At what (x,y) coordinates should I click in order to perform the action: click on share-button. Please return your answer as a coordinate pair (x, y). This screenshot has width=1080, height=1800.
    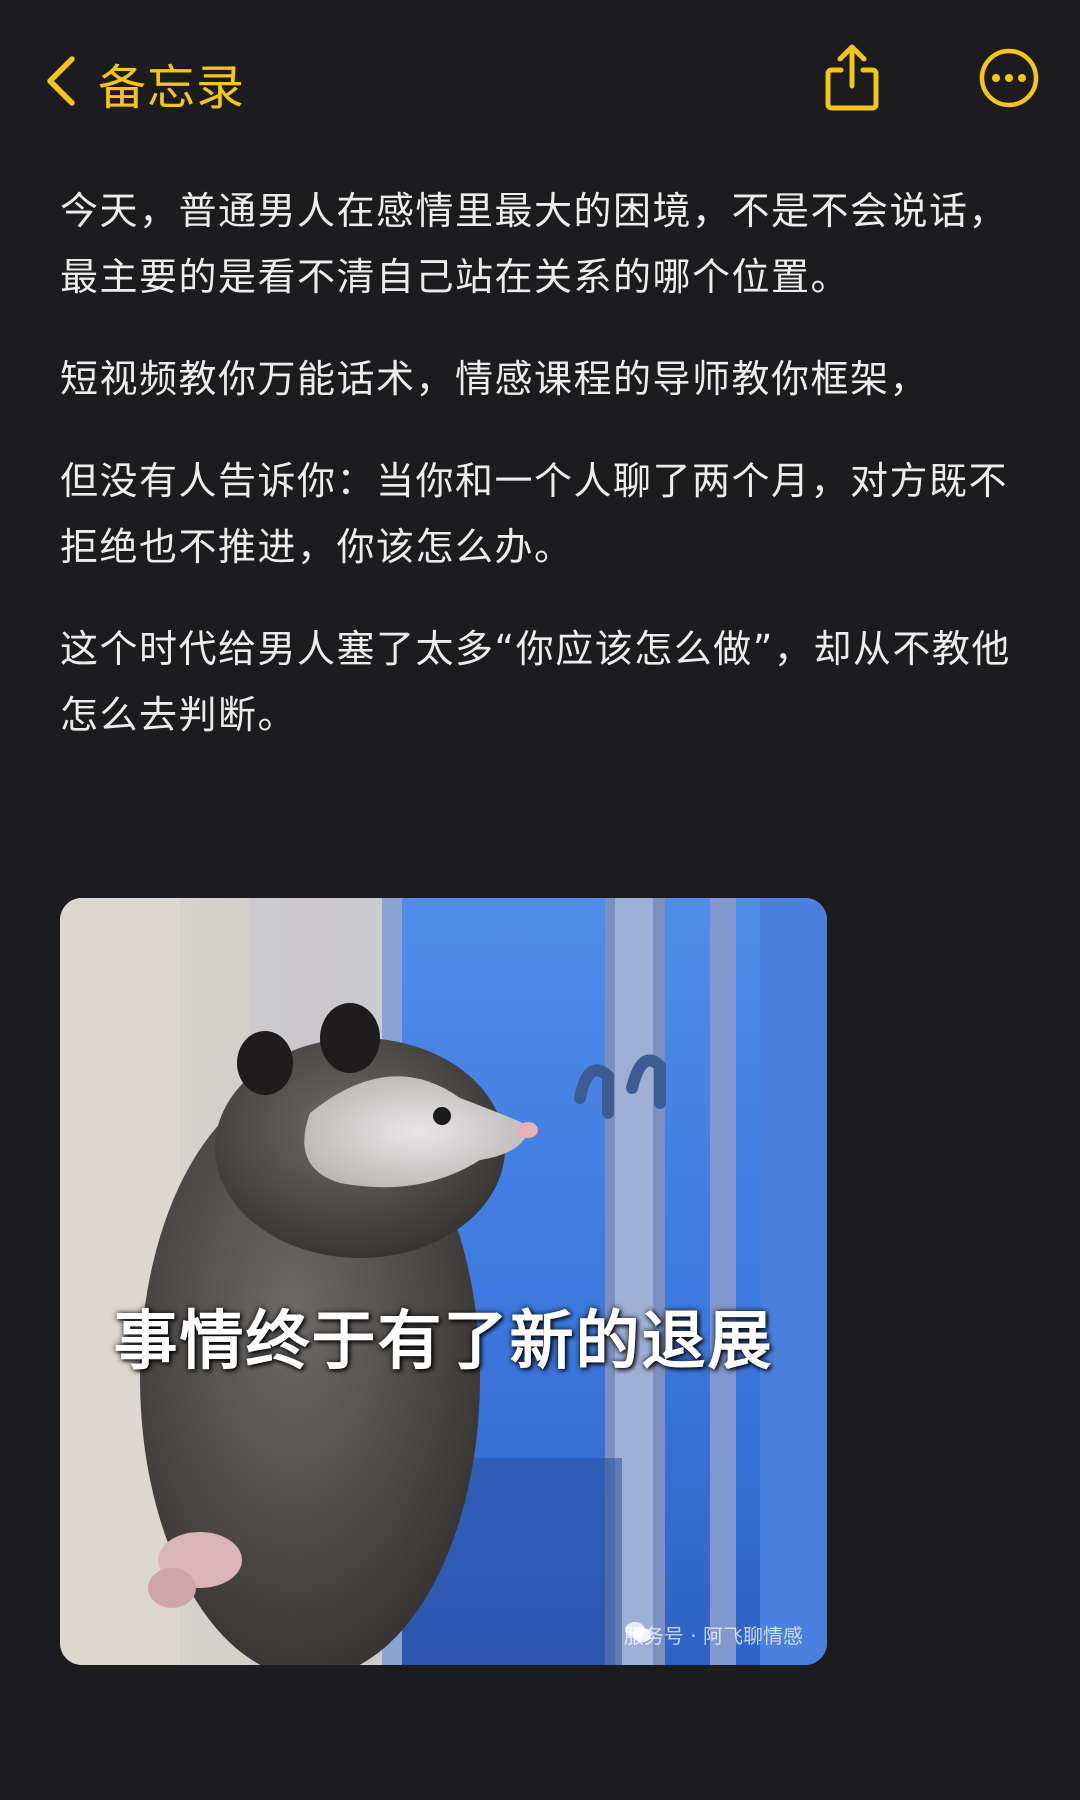
    Looking at the image, I should click on (852, 80).